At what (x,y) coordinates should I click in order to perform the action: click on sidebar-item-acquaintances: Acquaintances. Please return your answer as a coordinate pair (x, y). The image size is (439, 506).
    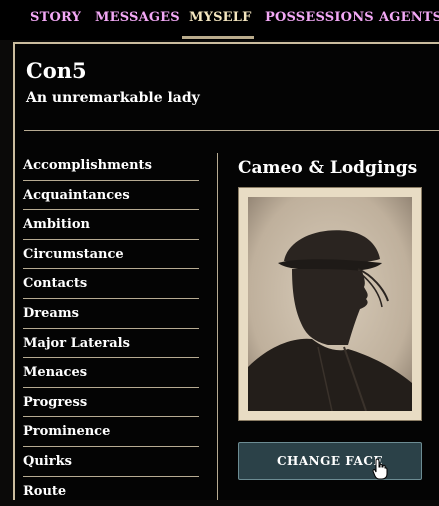
    Looking at the image, I should click on (111, 196).